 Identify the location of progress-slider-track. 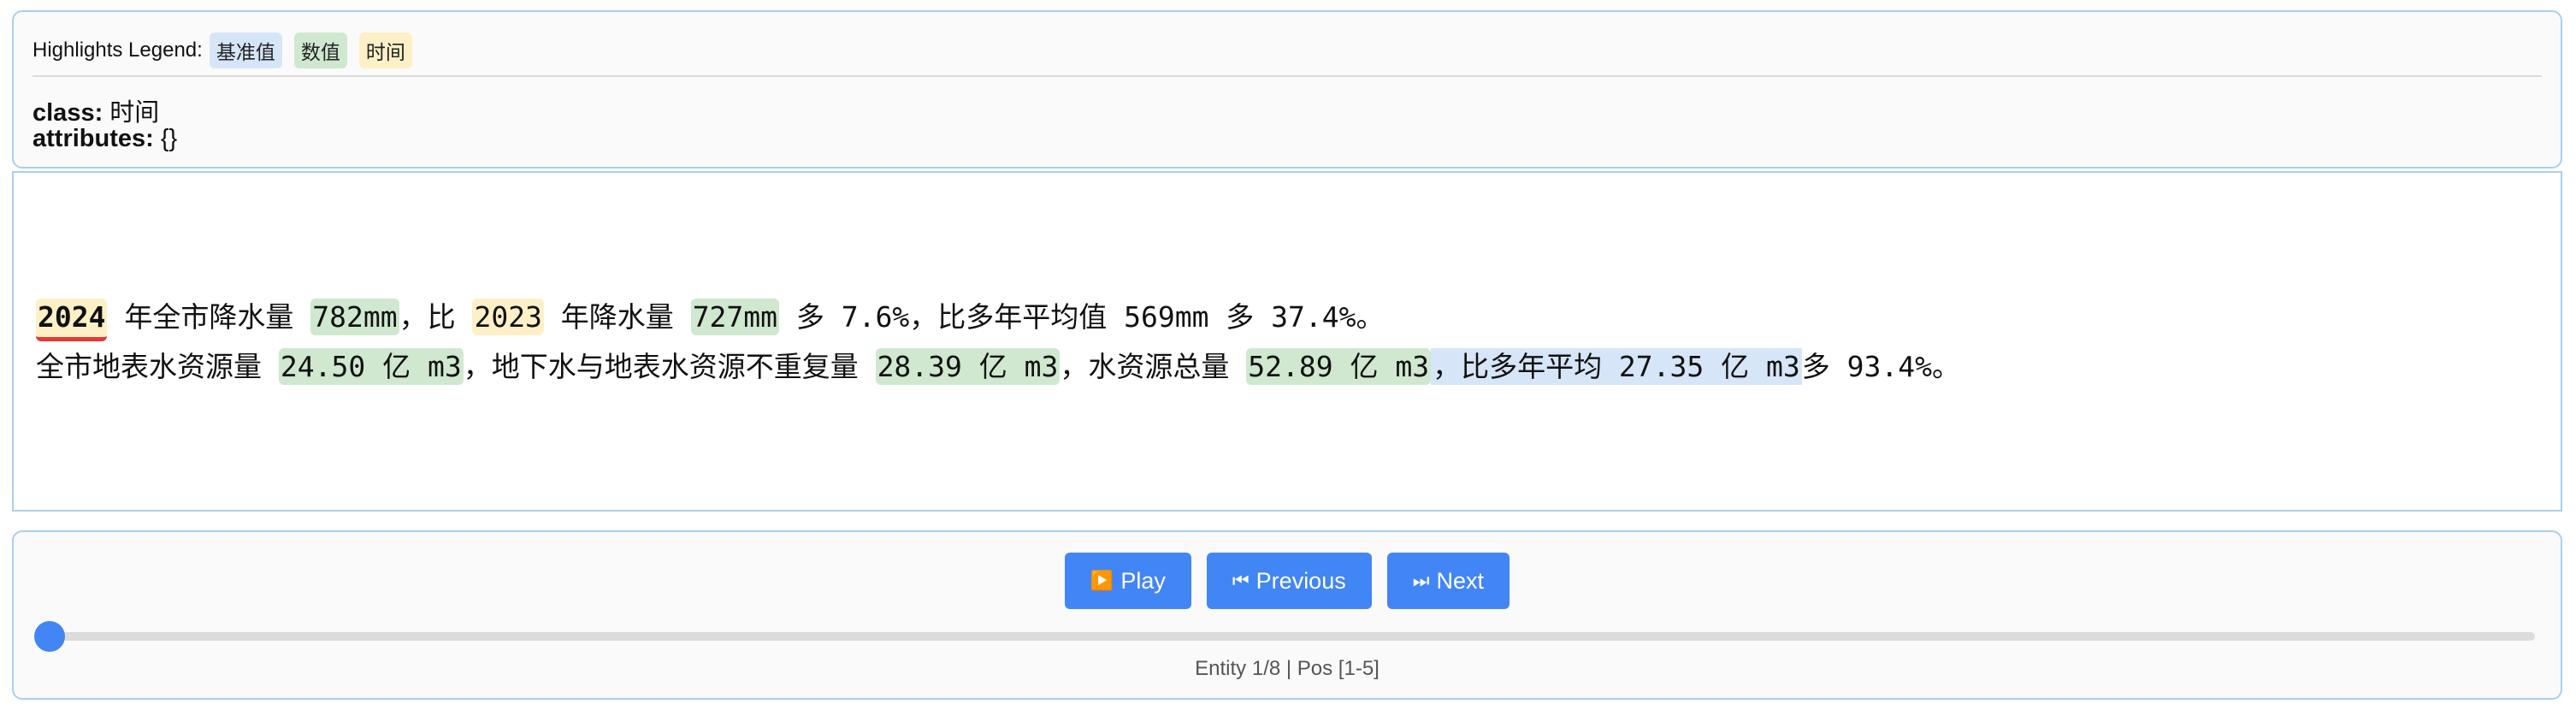
(1292, 636).